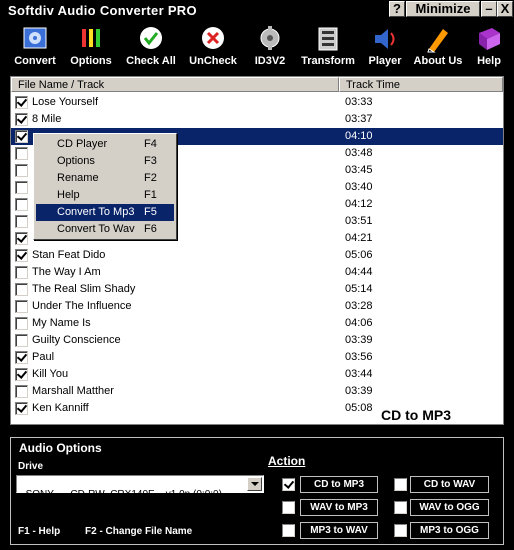 This screenshot has height=550, width=514. I want to click on uncheck-button: UnCheck, so click(213, 46).